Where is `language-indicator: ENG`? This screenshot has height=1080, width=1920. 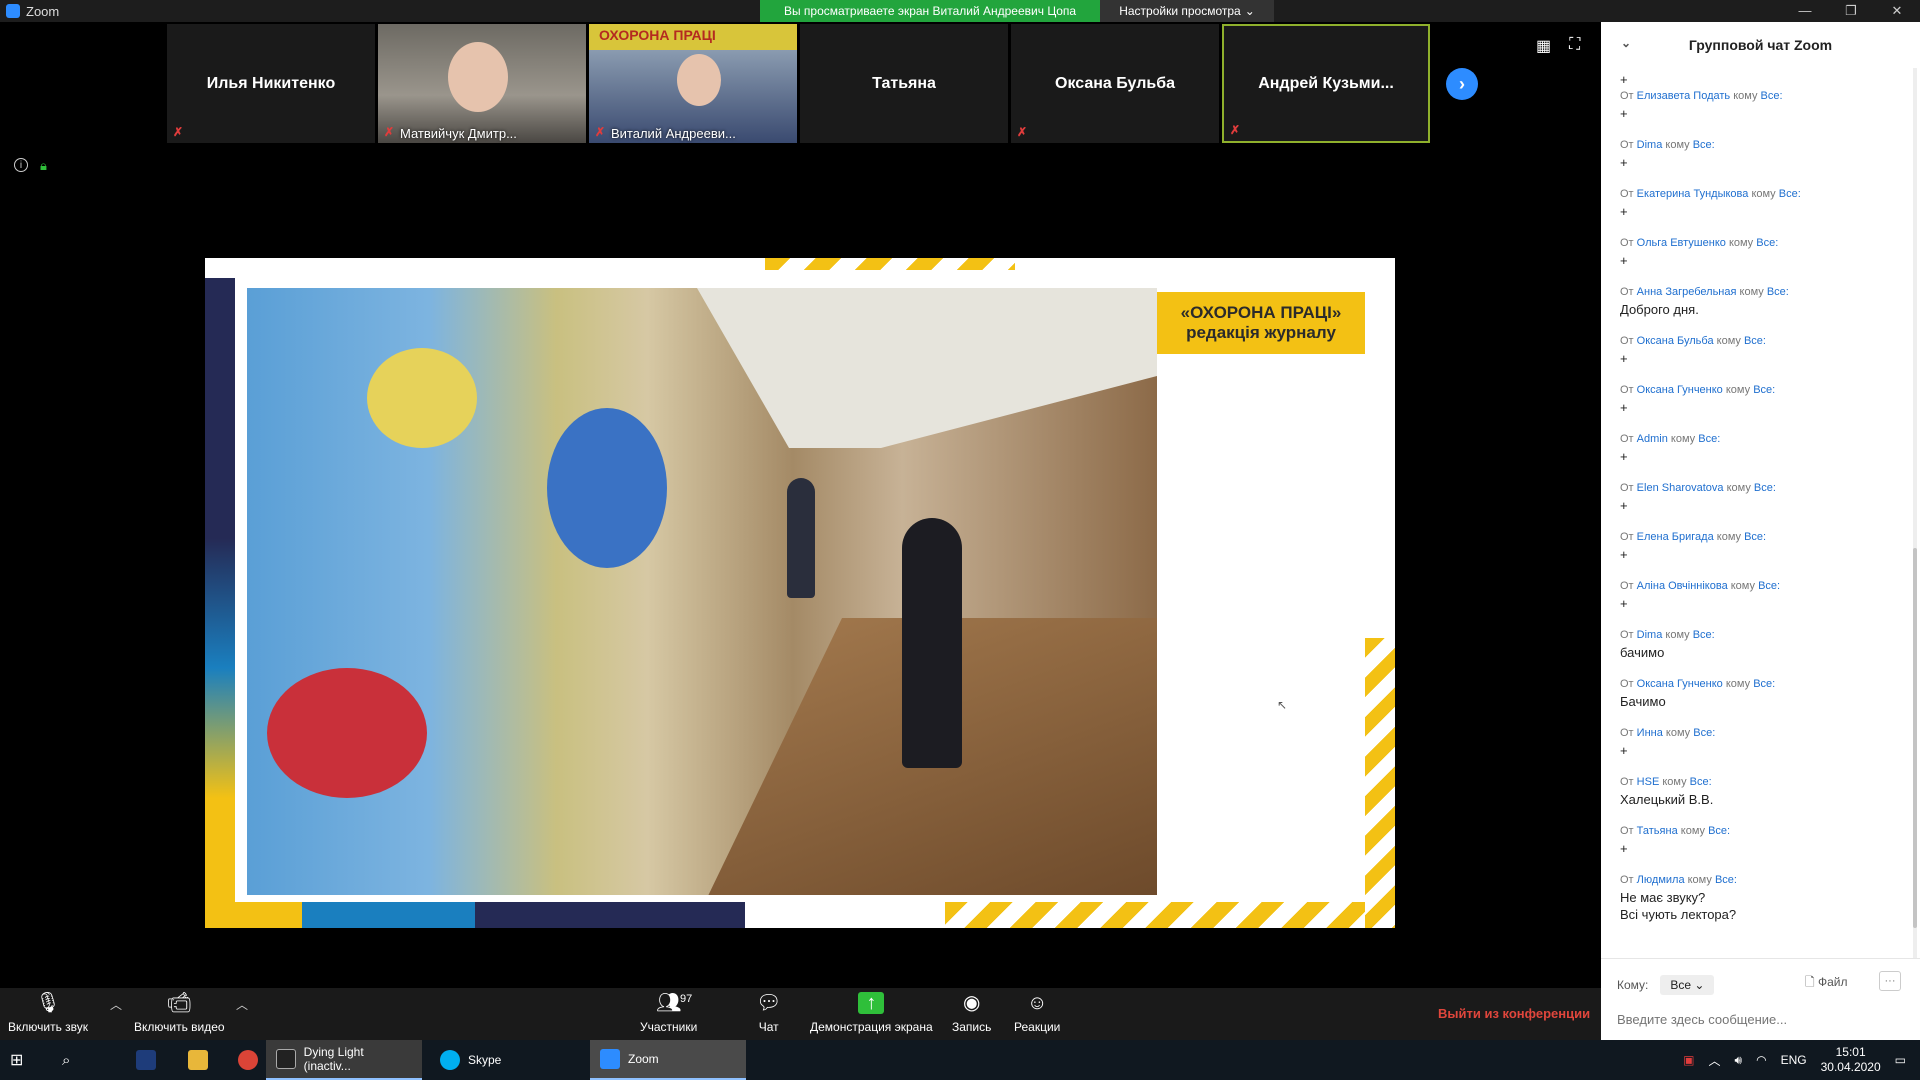
language-indicator: ENG is located at coordinates (1794, 1060).